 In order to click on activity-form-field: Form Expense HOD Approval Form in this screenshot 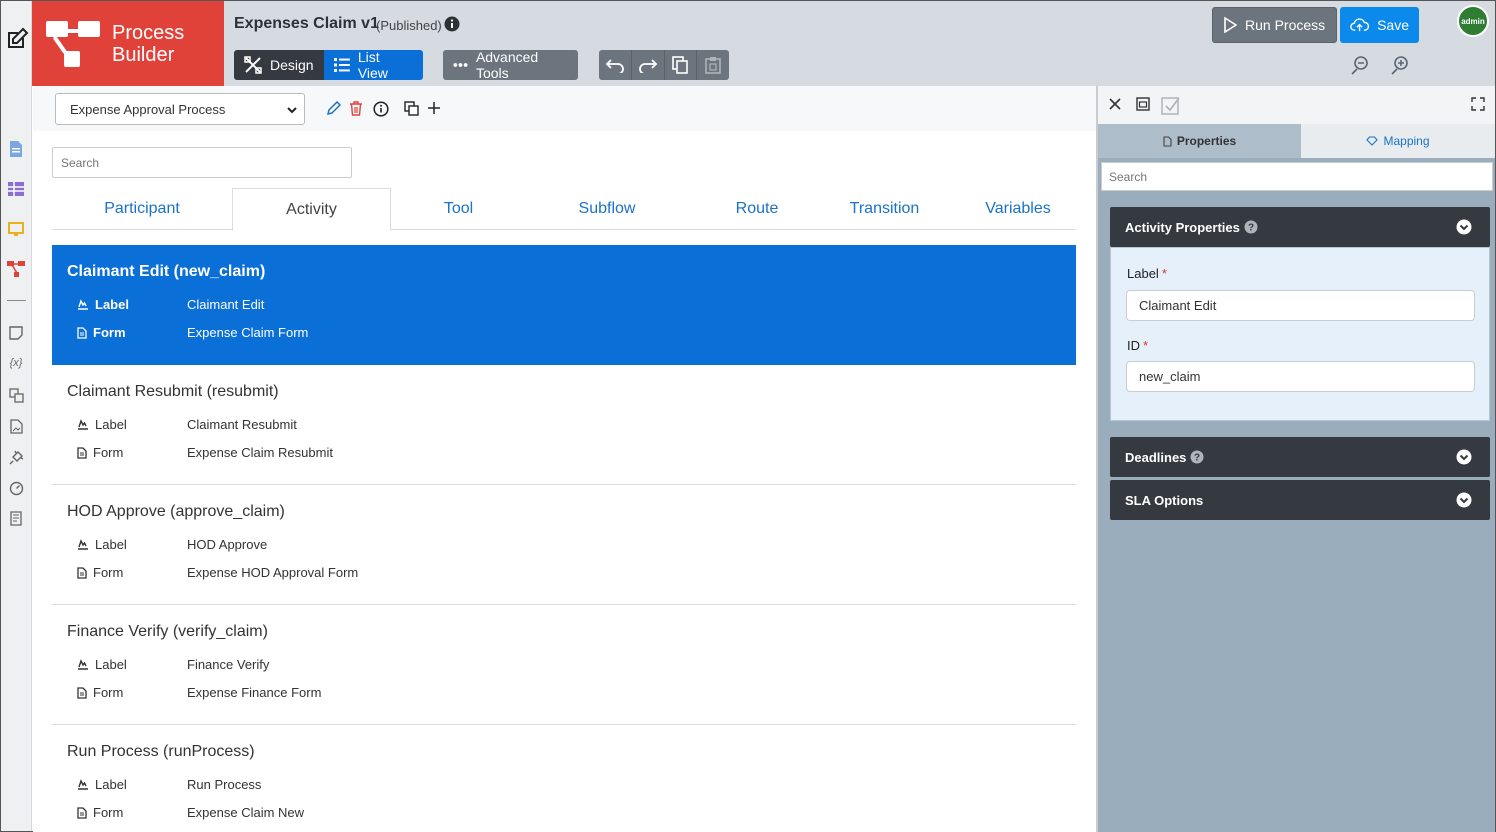, I will do `click(217, 572)`.